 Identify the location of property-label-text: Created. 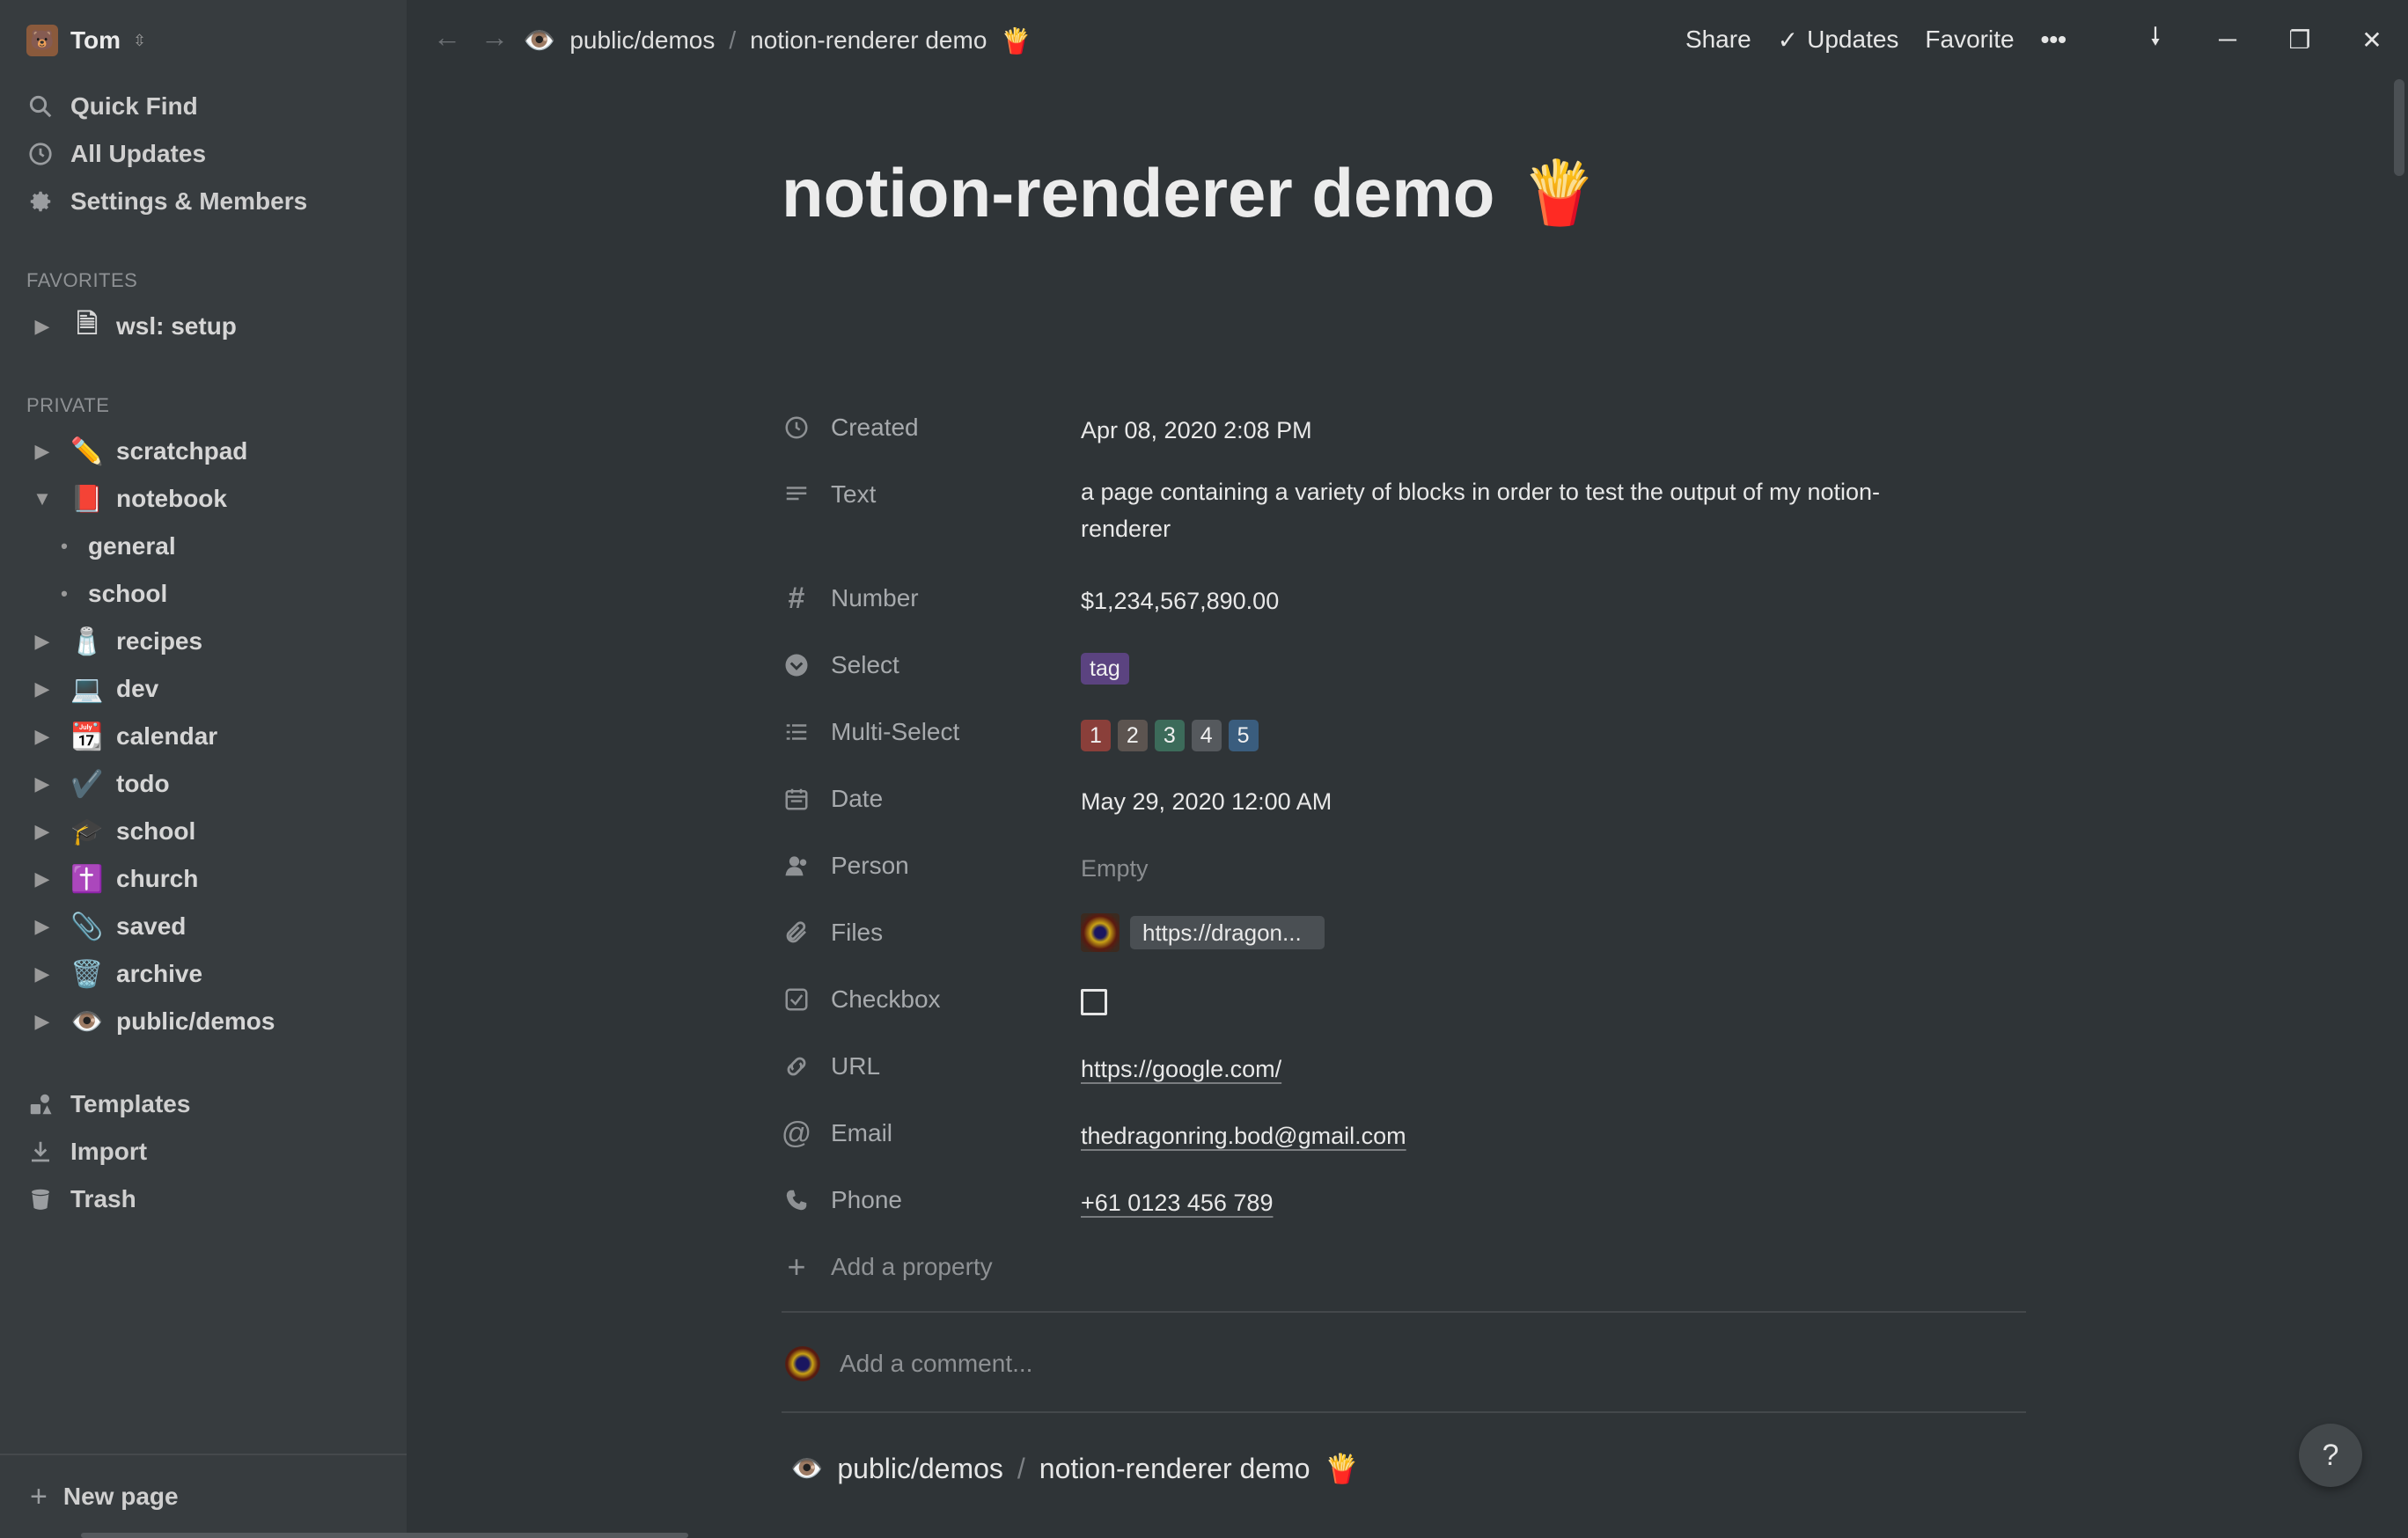
(875, 427).